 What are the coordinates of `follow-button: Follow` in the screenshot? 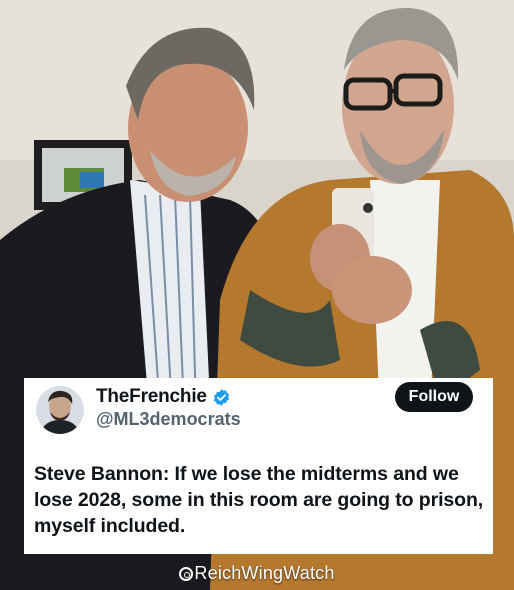 It's located at (434, 397).